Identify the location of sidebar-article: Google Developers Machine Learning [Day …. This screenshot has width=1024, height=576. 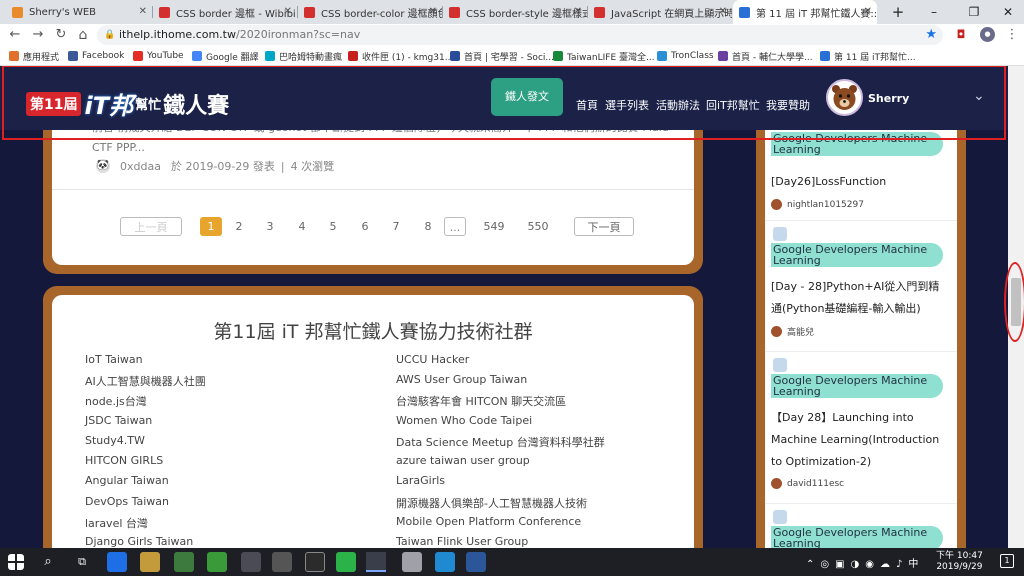
(861, 286).